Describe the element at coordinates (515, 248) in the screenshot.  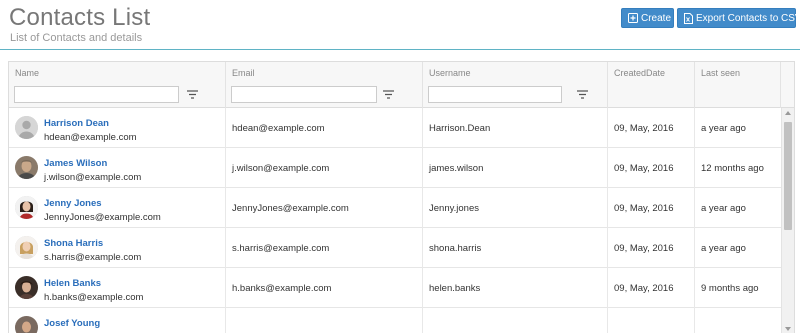
I see `username-cell: shona.harris` at that location.